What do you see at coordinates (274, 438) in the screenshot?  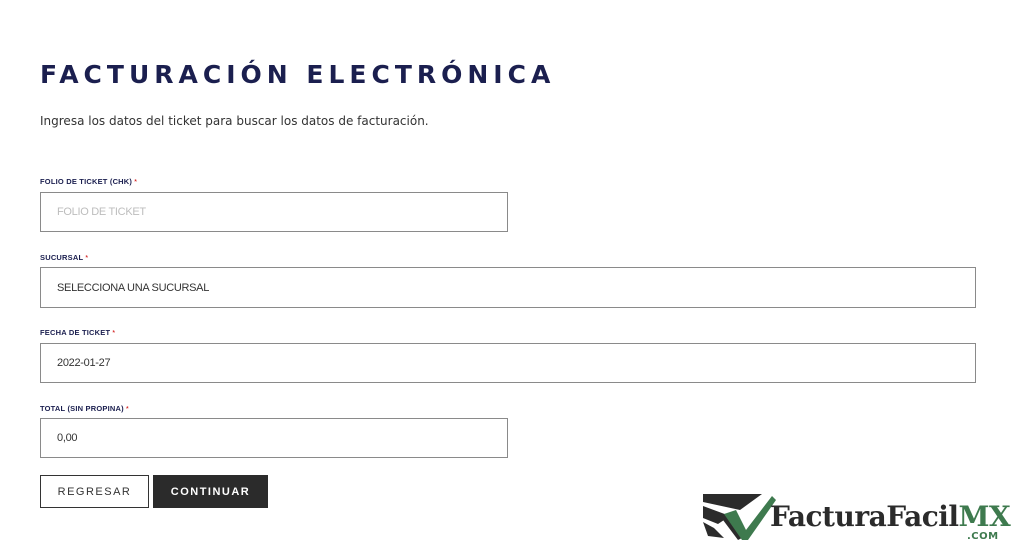 I see `total-input` at bounding box center [274, 438].